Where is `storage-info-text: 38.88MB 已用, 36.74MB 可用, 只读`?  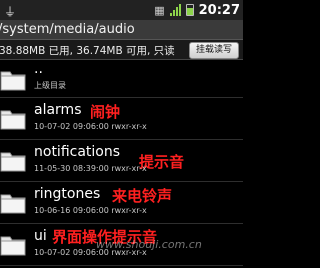 storage-info-text: 38.88MB 已用, 36.74MB 可用, 只读 is located at coordinates (87, 51).